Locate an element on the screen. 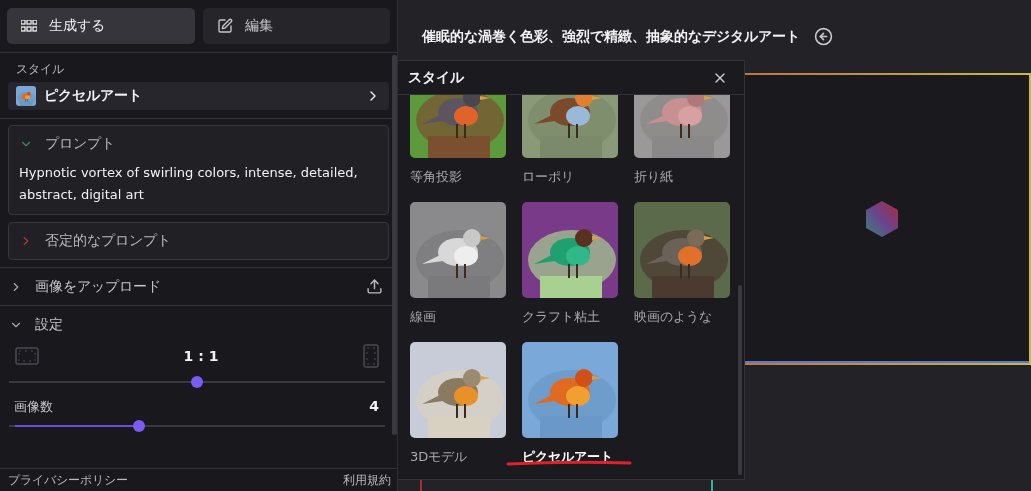  negative-prompt-toggle: 否定的なプロンプト is located at coordinates (198, 241).